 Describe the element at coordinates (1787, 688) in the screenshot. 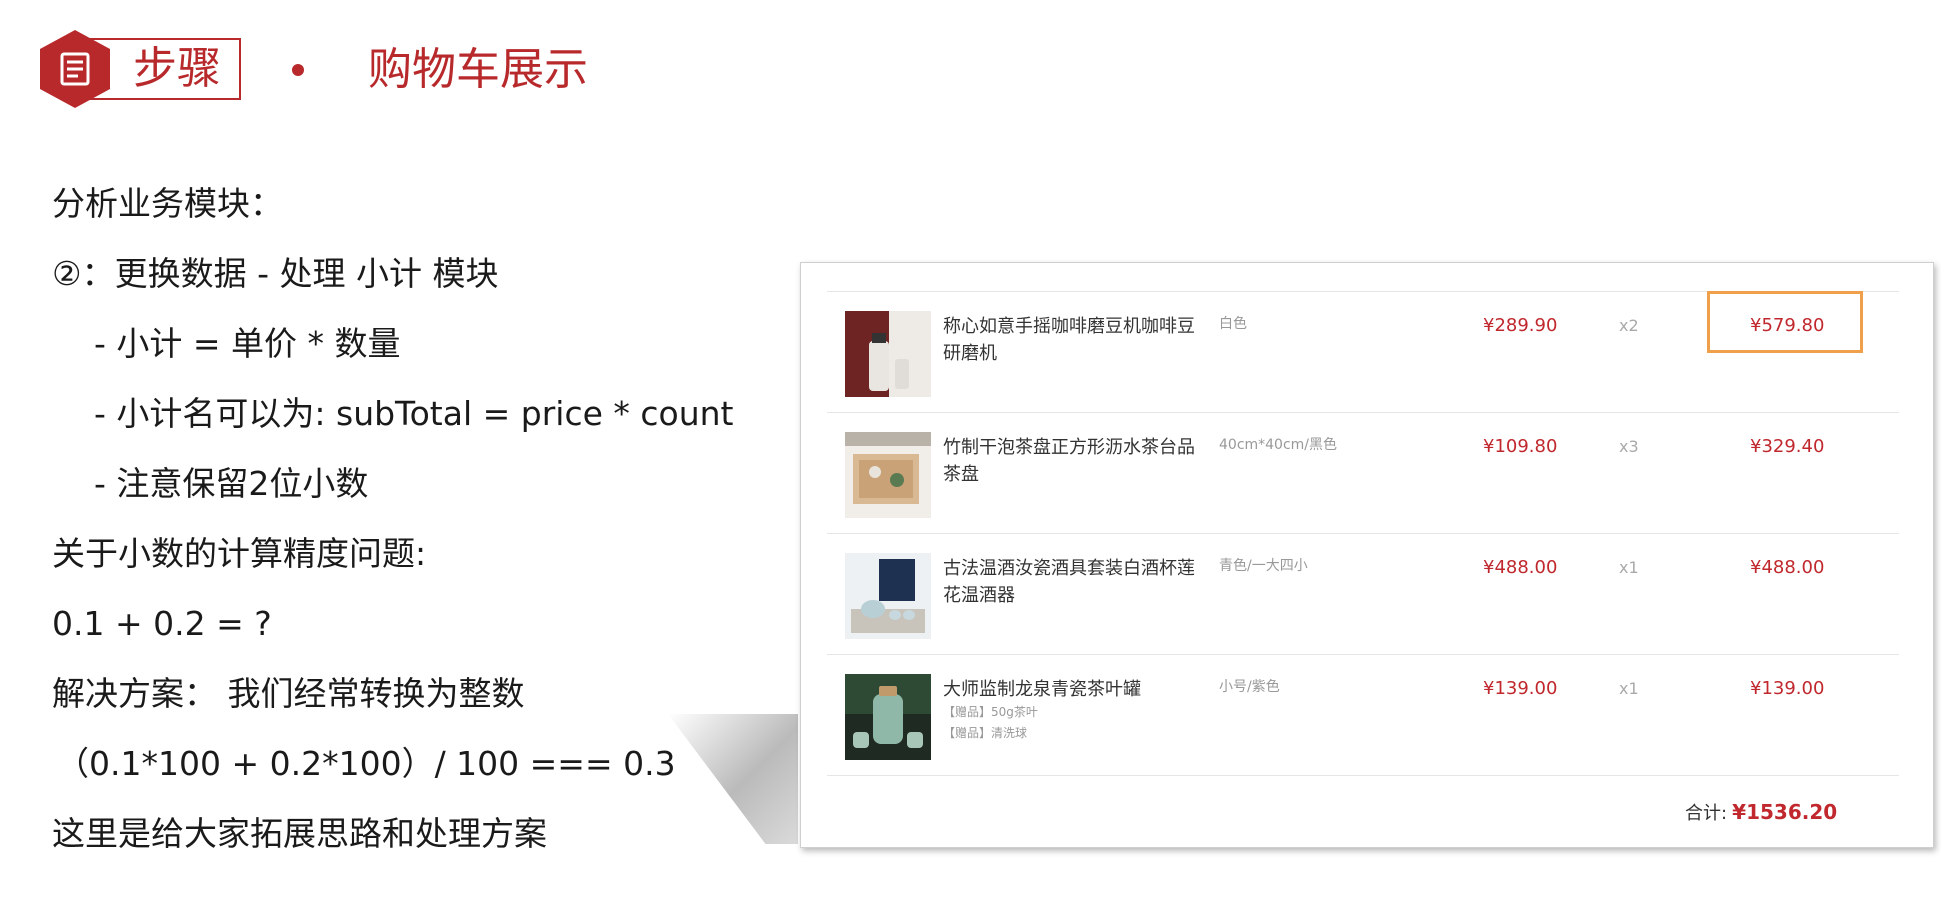

I see `subtotal: ¥139.00` at that location.